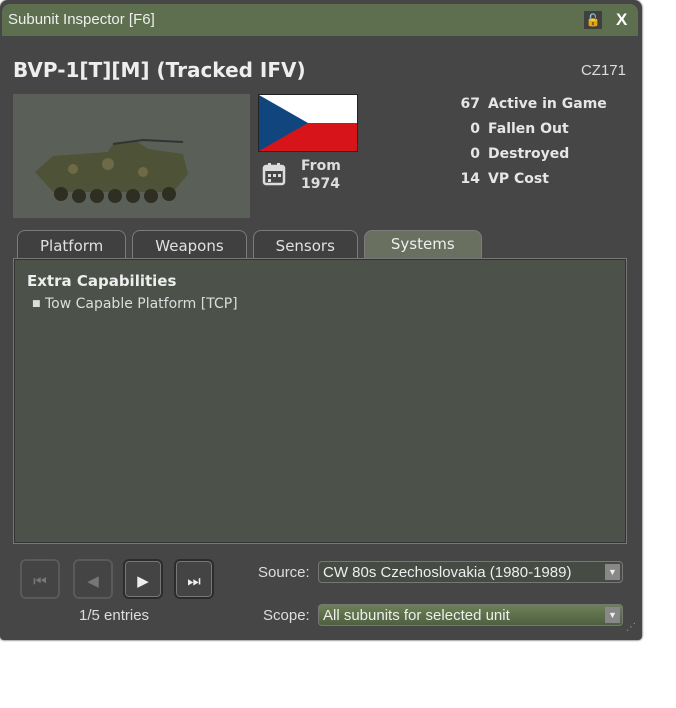 Image resolution: width=676 pixels, height=708 pixels. What do you see at coordinates (305, 244) in the screenshot?
I see `tab-sensors: Sensors` at bounding box center [305, 244].